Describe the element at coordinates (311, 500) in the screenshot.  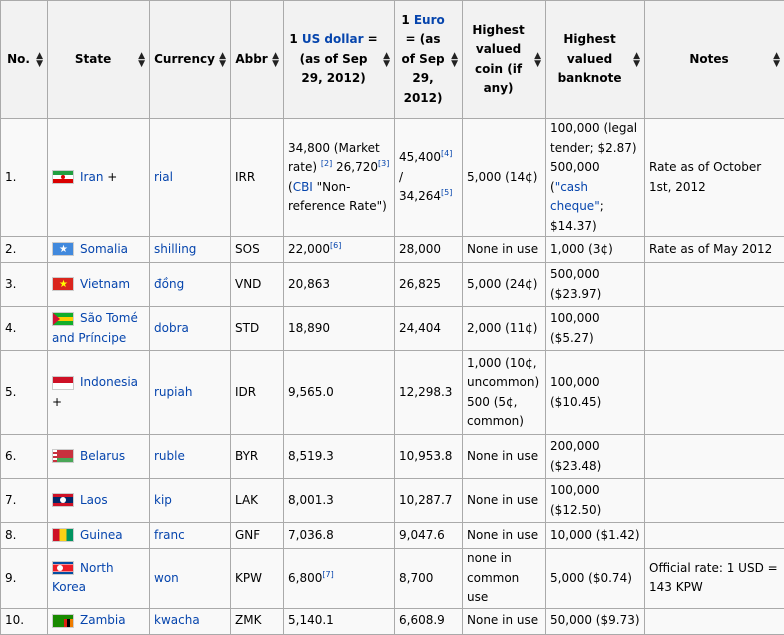
I see `cell-text: 8,001.3` at that location.